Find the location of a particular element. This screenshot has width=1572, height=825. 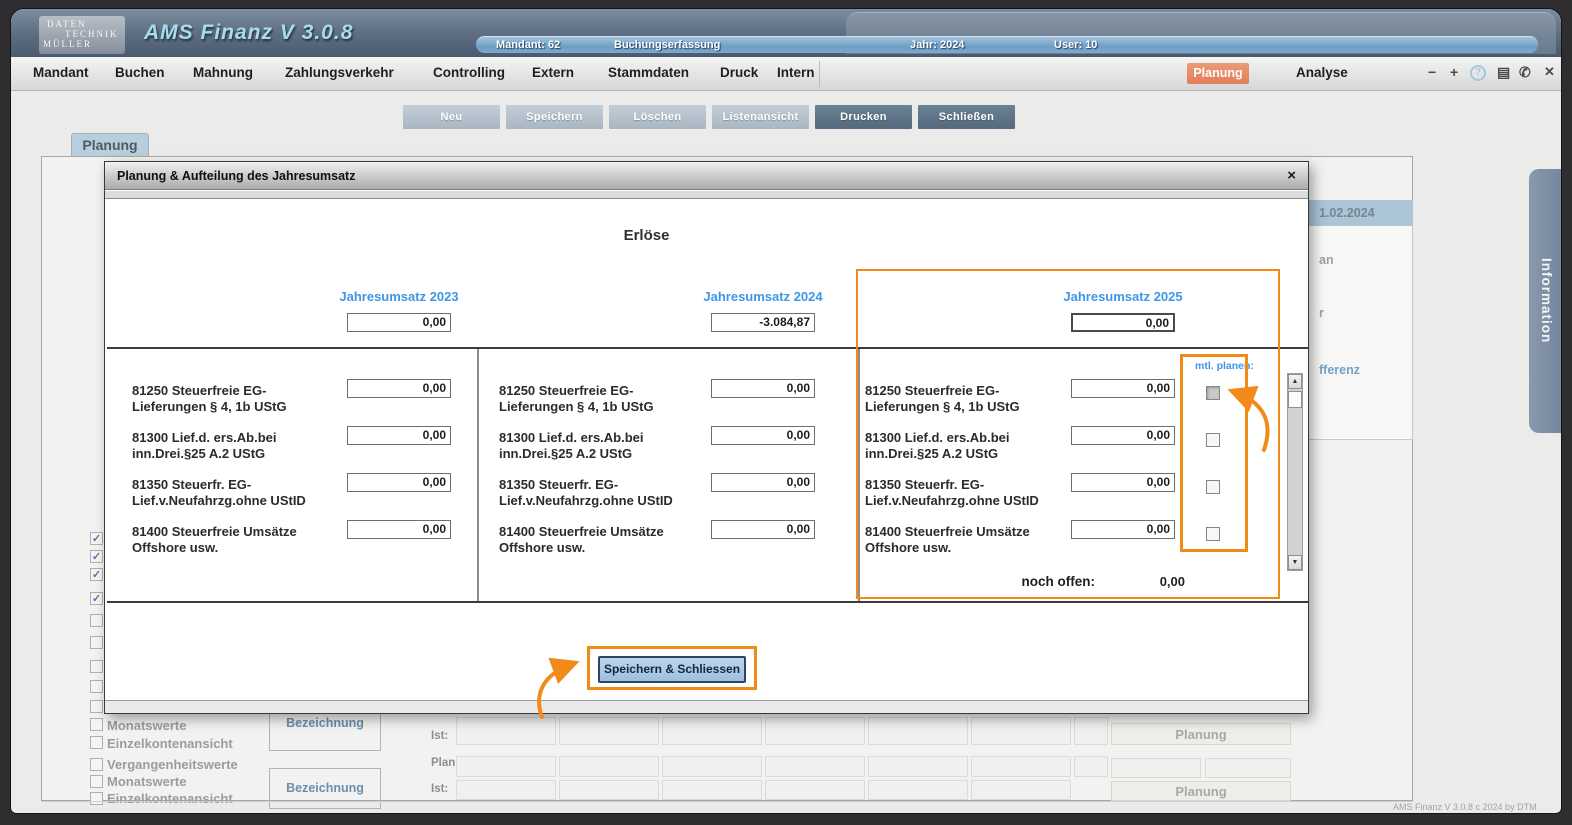

value-2024-81350: 0,00 is located at coordinates (763, 482).